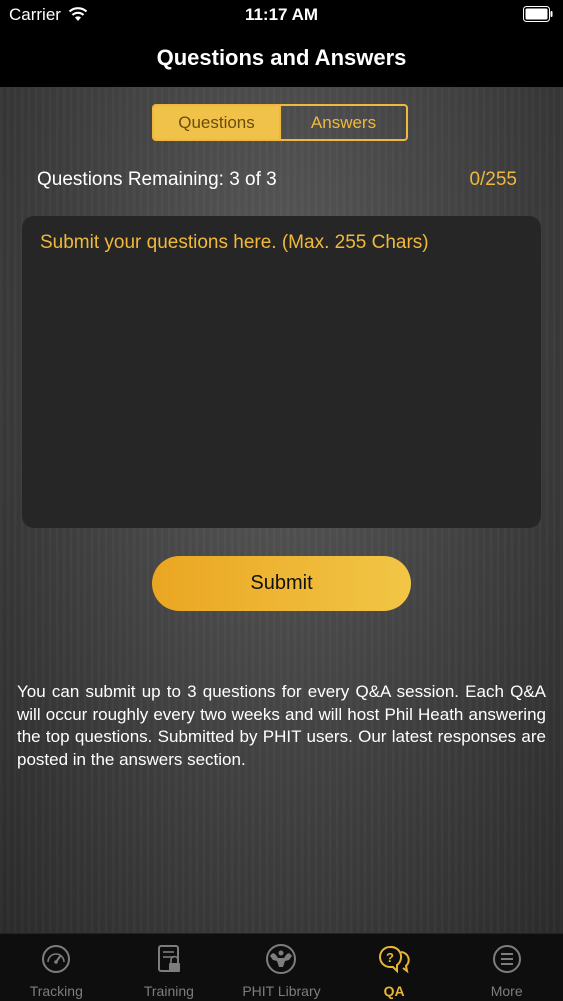  I want to click on clipboard-lock-icon, so click(169, 959).